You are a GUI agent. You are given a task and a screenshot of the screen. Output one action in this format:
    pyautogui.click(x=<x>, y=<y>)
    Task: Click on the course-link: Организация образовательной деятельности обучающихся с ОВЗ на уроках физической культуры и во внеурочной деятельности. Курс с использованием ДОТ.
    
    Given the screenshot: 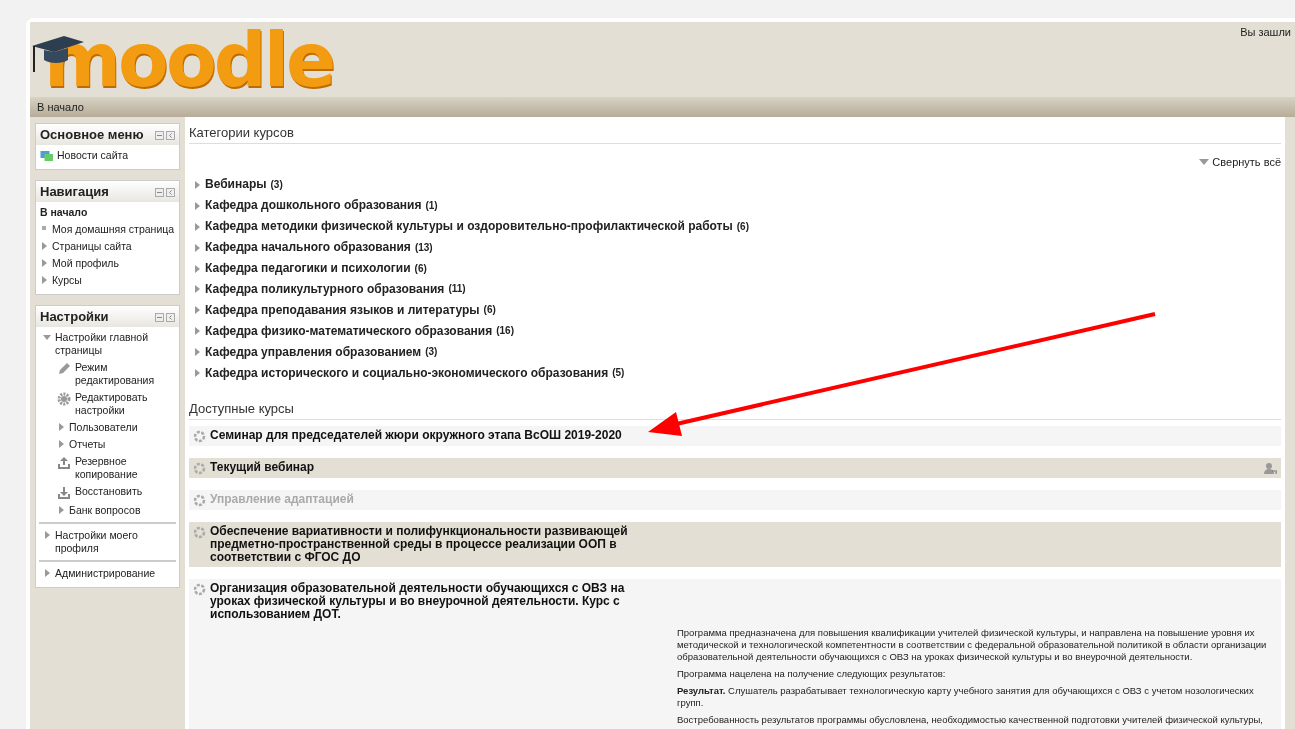 What is the action you would take?
    pyautogui.click(x=430, y=602)
    